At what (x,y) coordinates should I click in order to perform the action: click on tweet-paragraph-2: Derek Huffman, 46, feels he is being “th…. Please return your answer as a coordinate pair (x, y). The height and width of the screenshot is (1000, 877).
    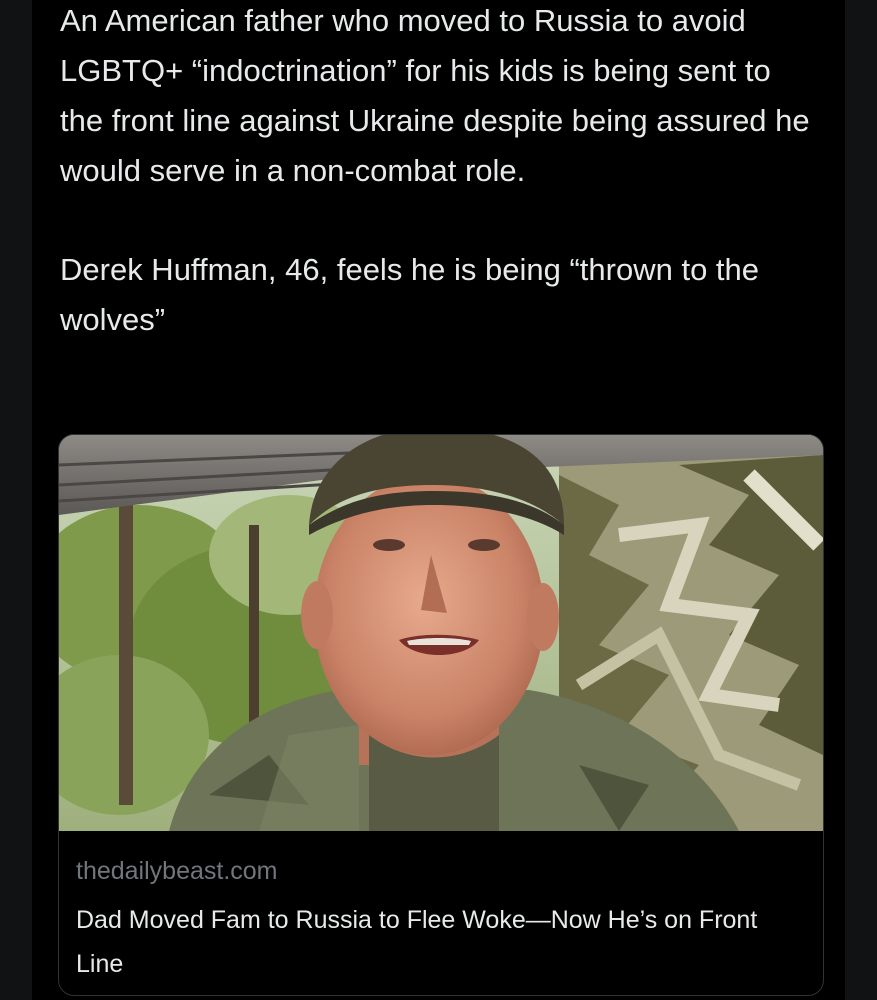
    Looking at the image, I should click on (410, 294).